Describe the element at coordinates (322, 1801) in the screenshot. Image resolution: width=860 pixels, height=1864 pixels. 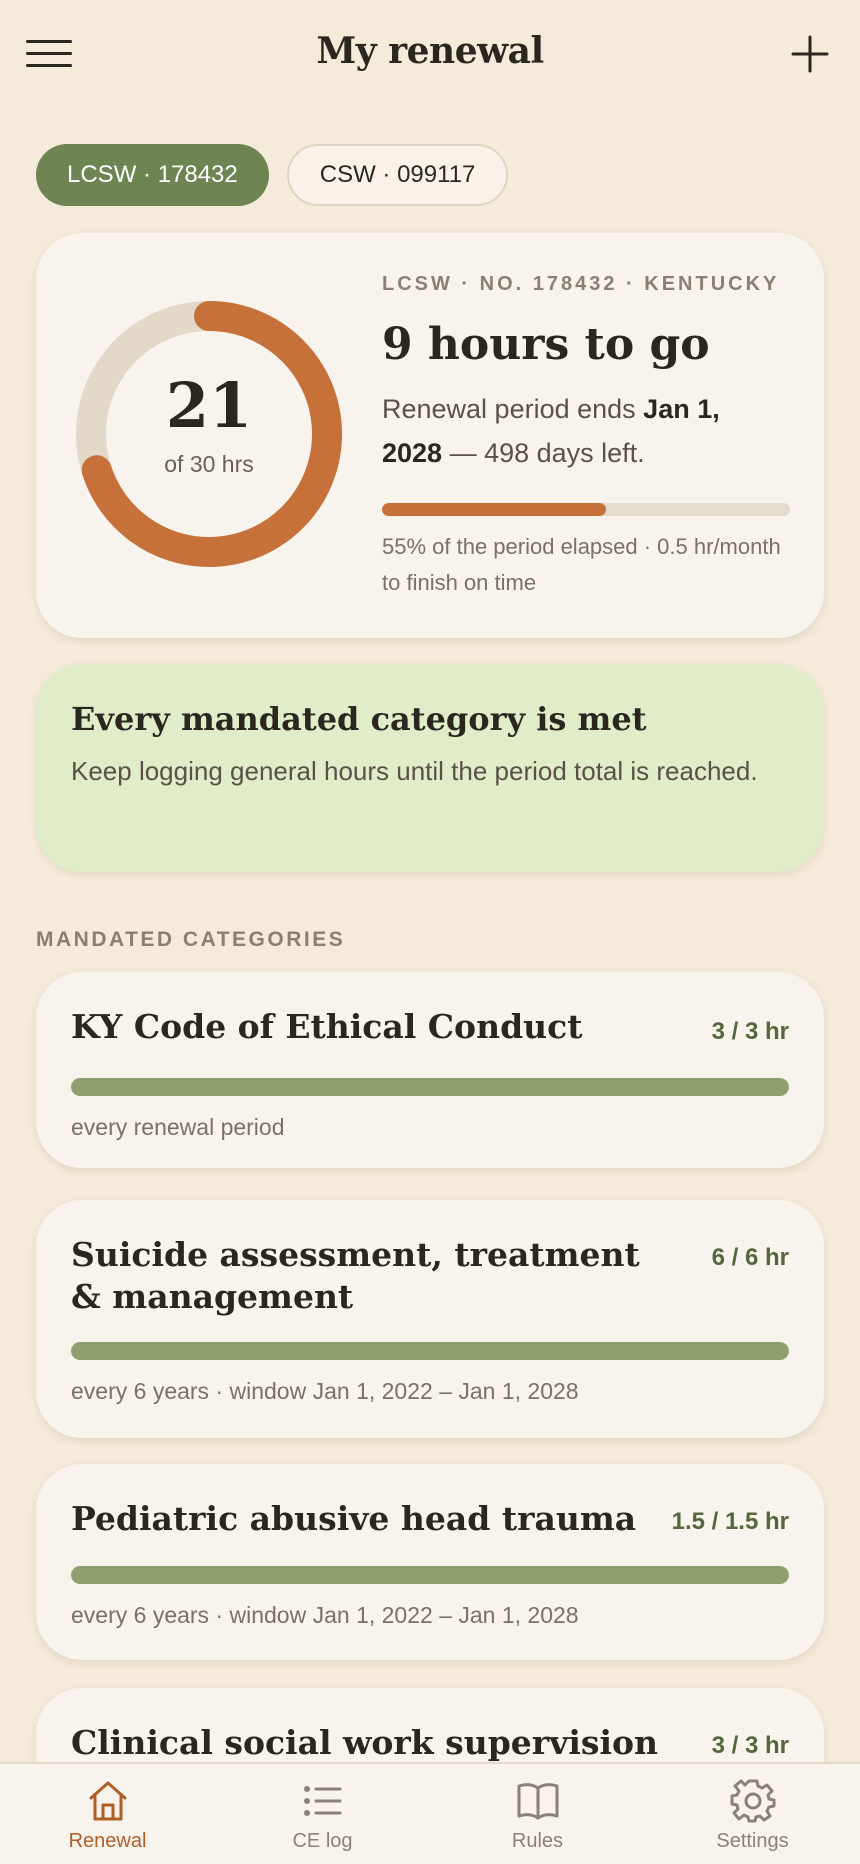
I see `list-icon` at that location.